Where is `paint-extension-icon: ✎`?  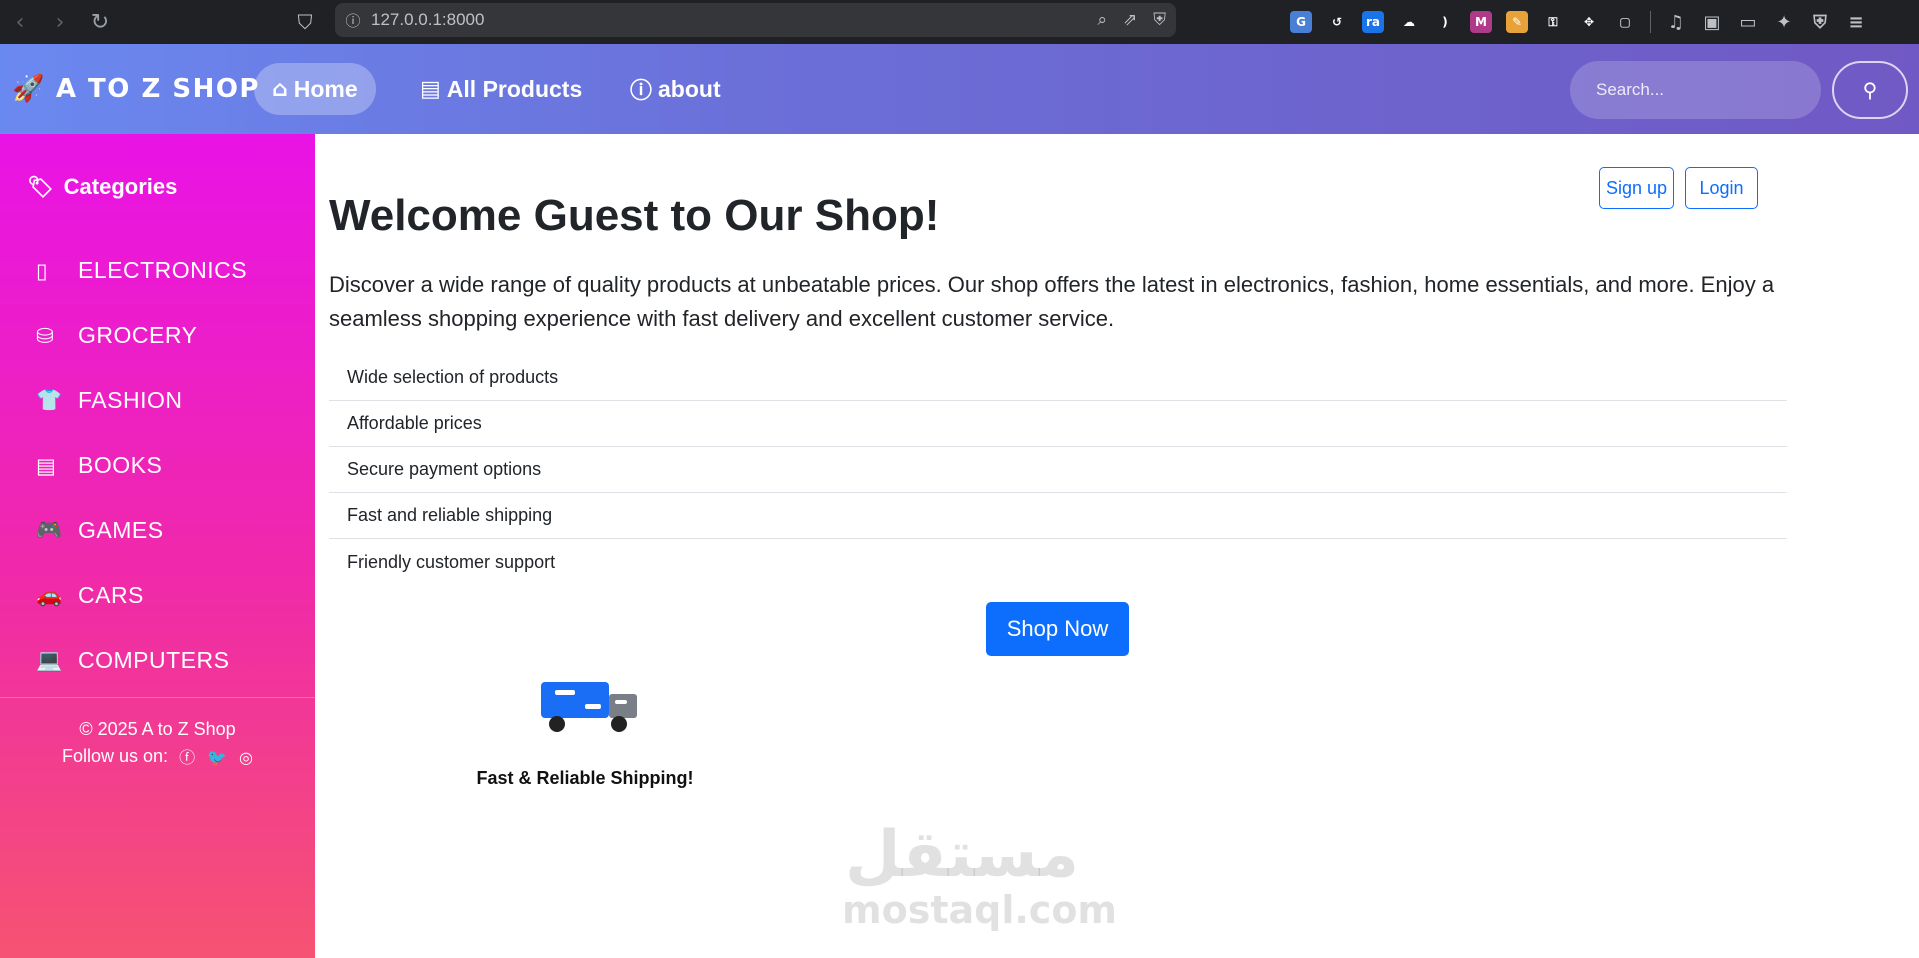
paint-extension-icon: ✎ is located at coordinates (1517, 22).